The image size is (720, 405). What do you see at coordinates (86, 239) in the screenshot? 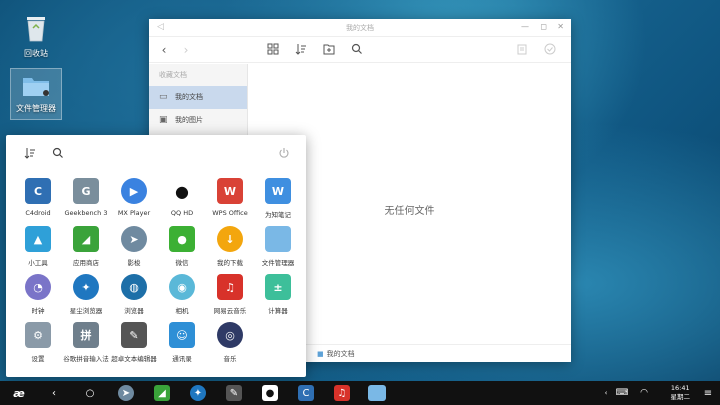
I see `app-store-icon: ◢` at bounding box center [86, 239].